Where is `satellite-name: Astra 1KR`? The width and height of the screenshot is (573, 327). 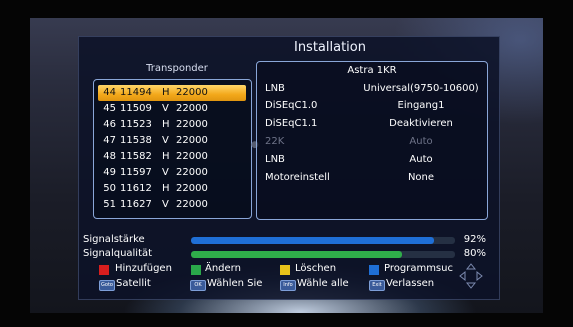 satellite-name: Astra 1KR is located at coordinates (372, 70).